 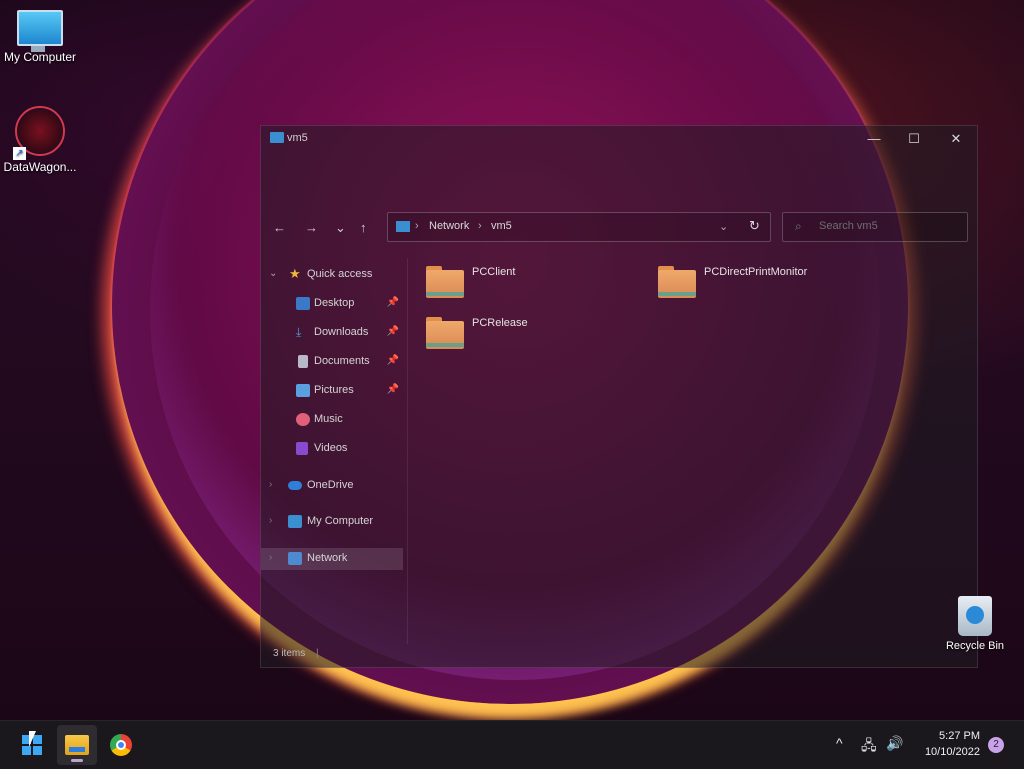 I want to click on desktop-folder-icon, so click(x=303, y=303).